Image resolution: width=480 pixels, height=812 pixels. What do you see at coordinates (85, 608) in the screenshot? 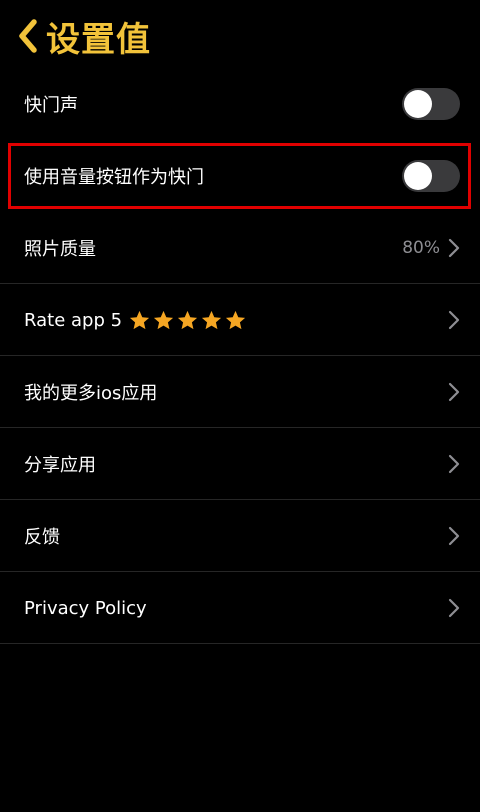
I see `privacy-policy-label: Privacy Policy` at bounding box center [85, 608].